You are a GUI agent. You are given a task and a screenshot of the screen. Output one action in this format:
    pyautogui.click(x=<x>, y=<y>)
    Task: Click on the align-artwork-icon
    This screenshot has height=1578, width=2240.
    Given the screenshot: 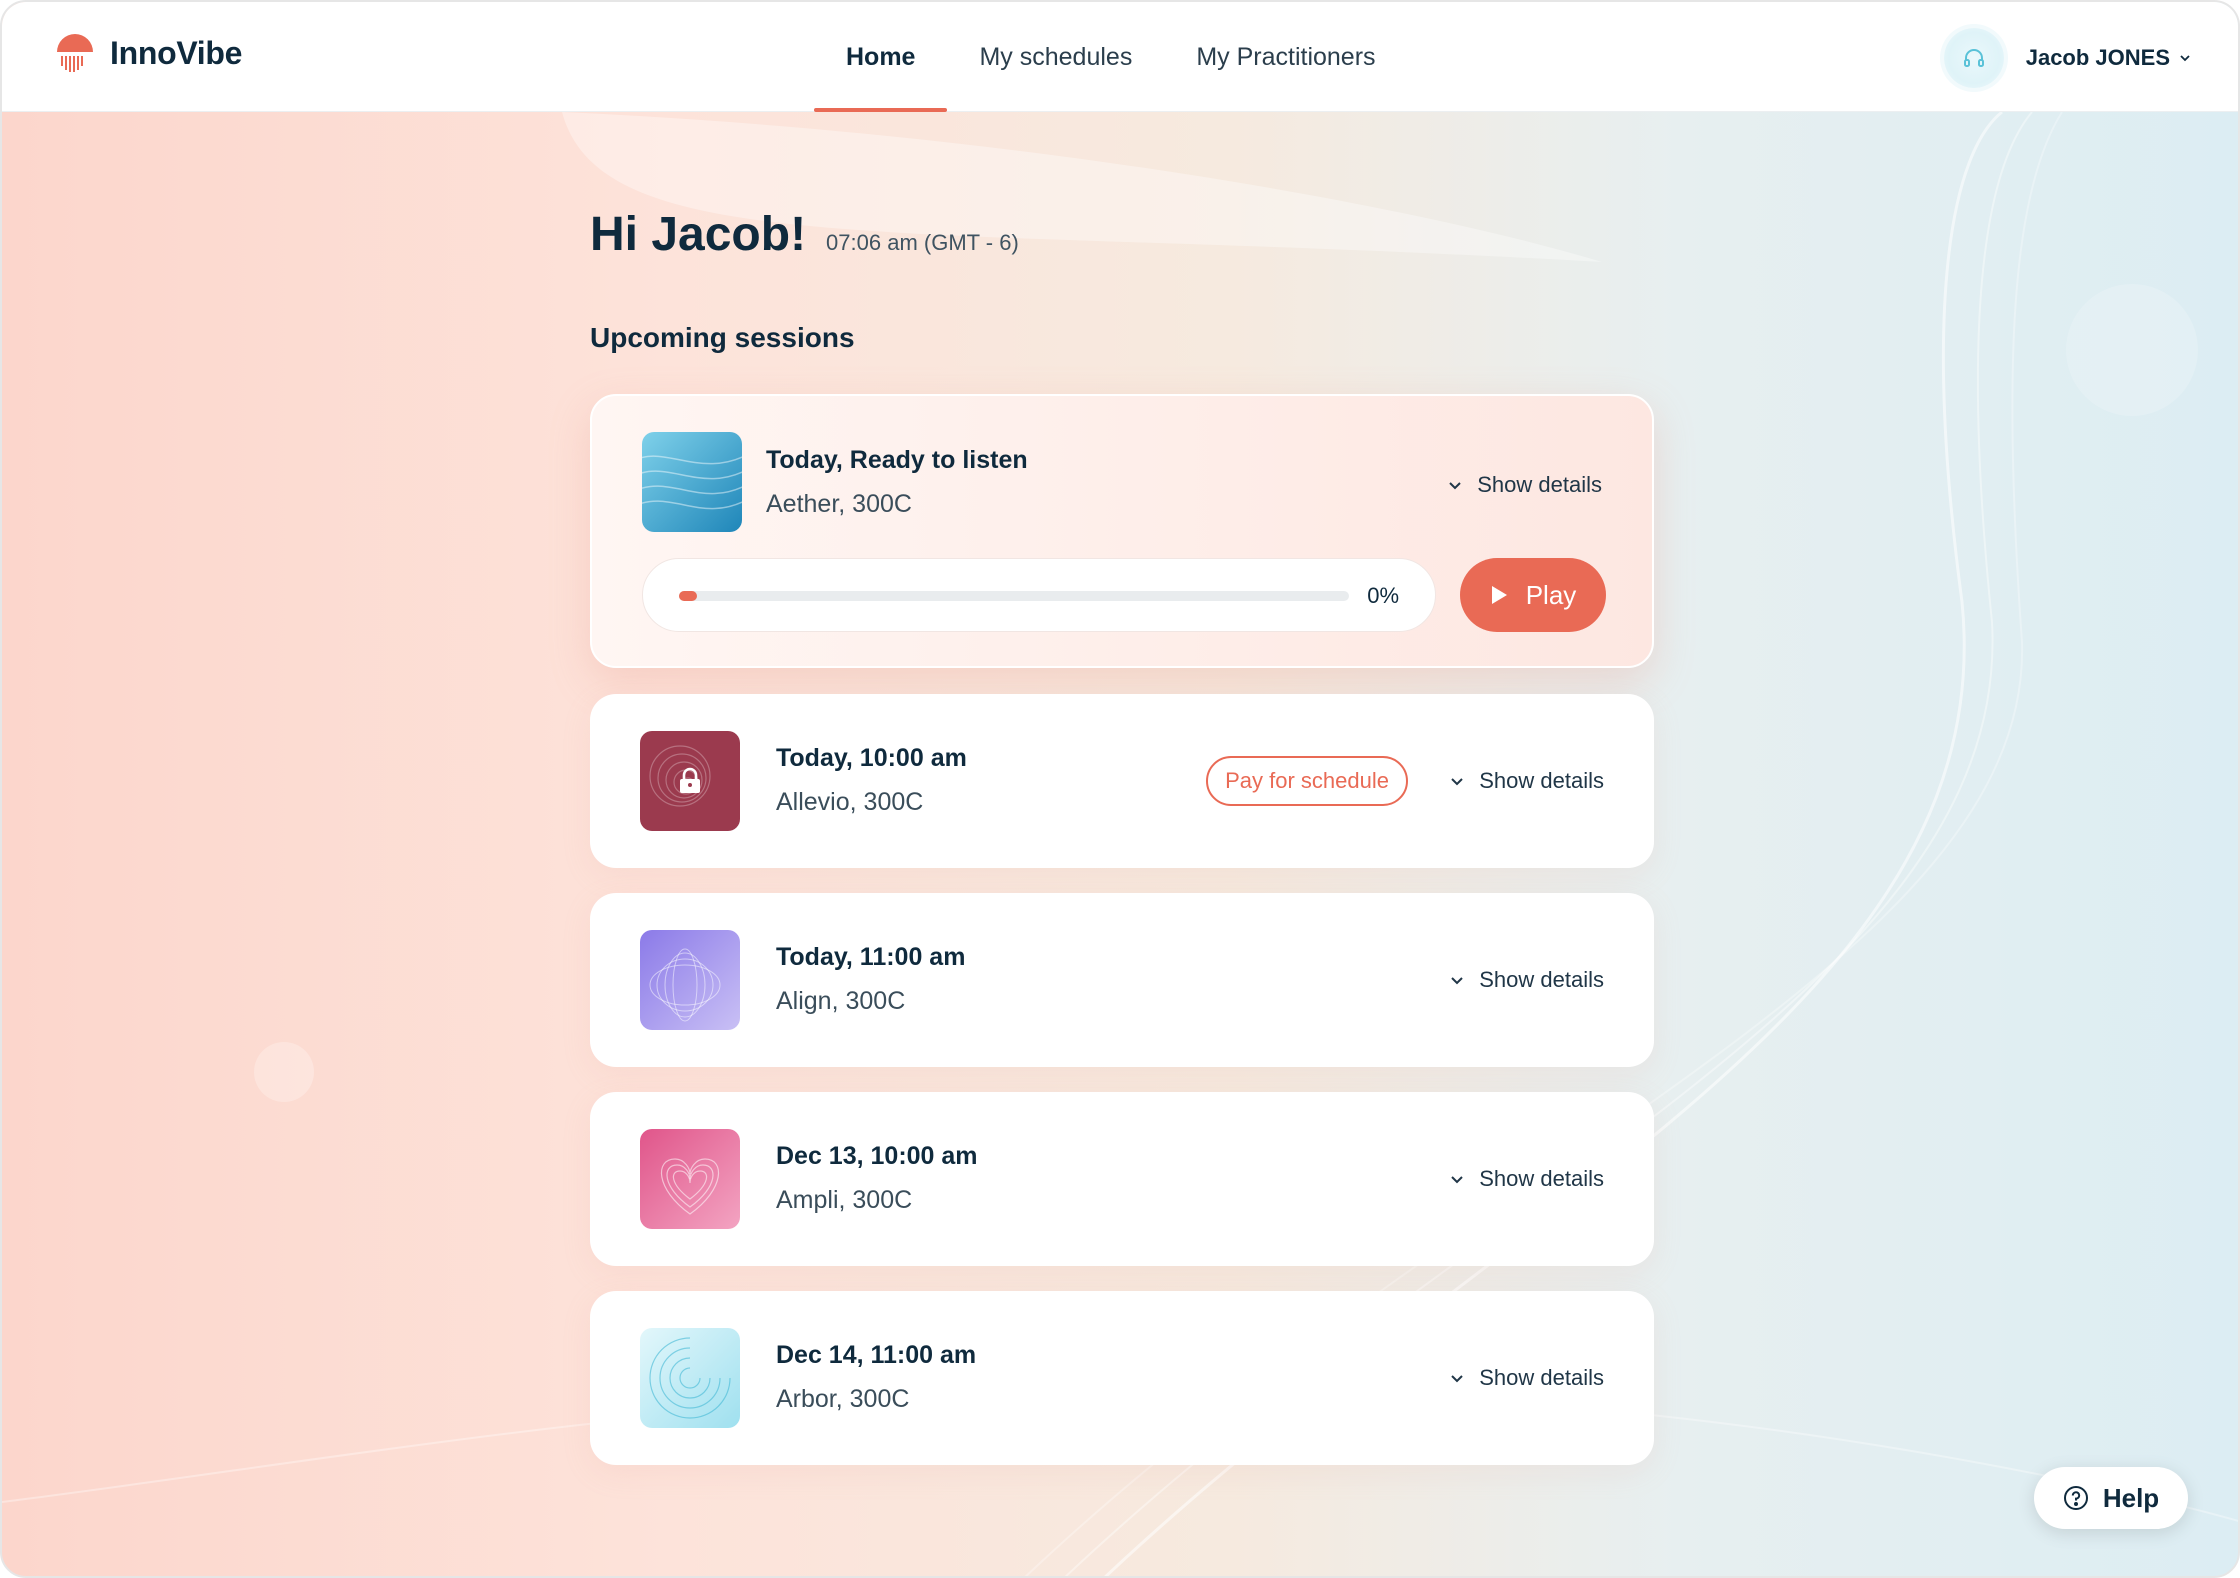 What is the action you would take?
    pyautogui.click(x=690, y=980)
    